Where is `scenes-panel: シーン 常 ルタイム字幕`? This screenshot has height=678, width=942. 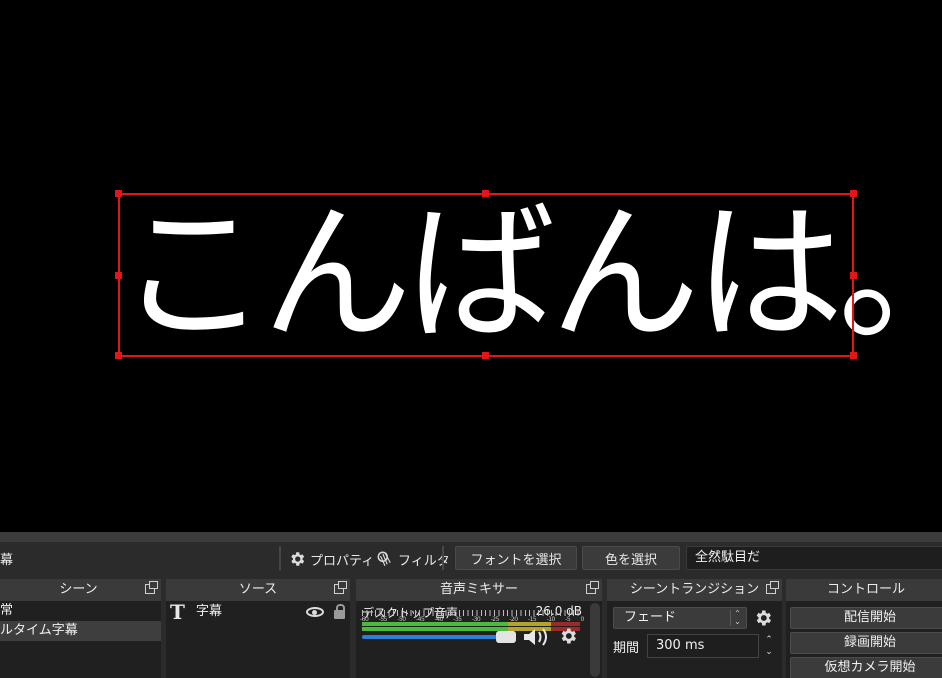 scenes-panel: シーン 常 ルタイム字幕 is located at coordinates (80, 628).